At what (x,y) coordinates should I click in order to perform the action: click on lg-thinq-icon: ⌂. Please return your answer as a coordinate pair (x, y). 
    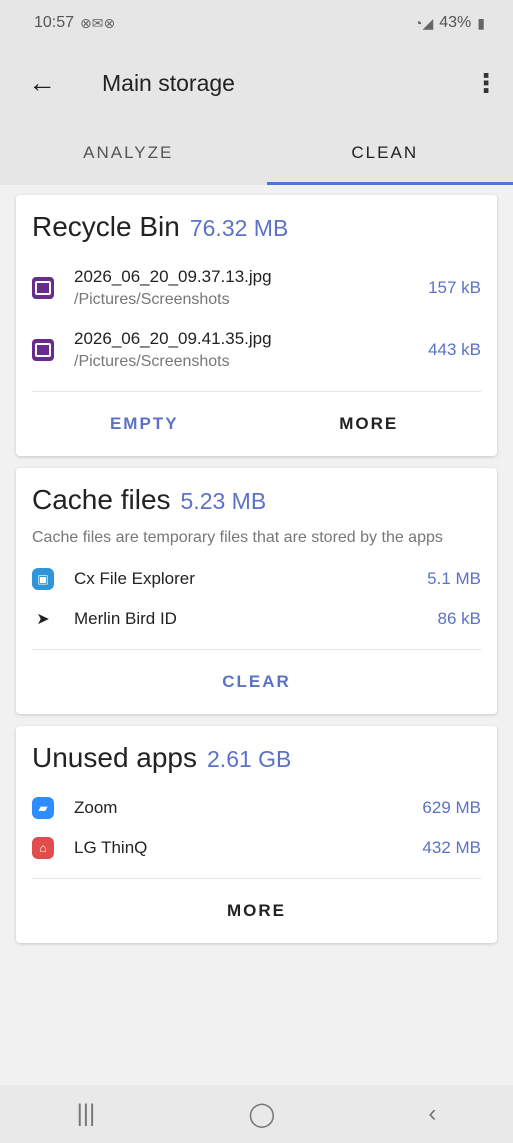
    Looking at the image, I should click on (43, 848).